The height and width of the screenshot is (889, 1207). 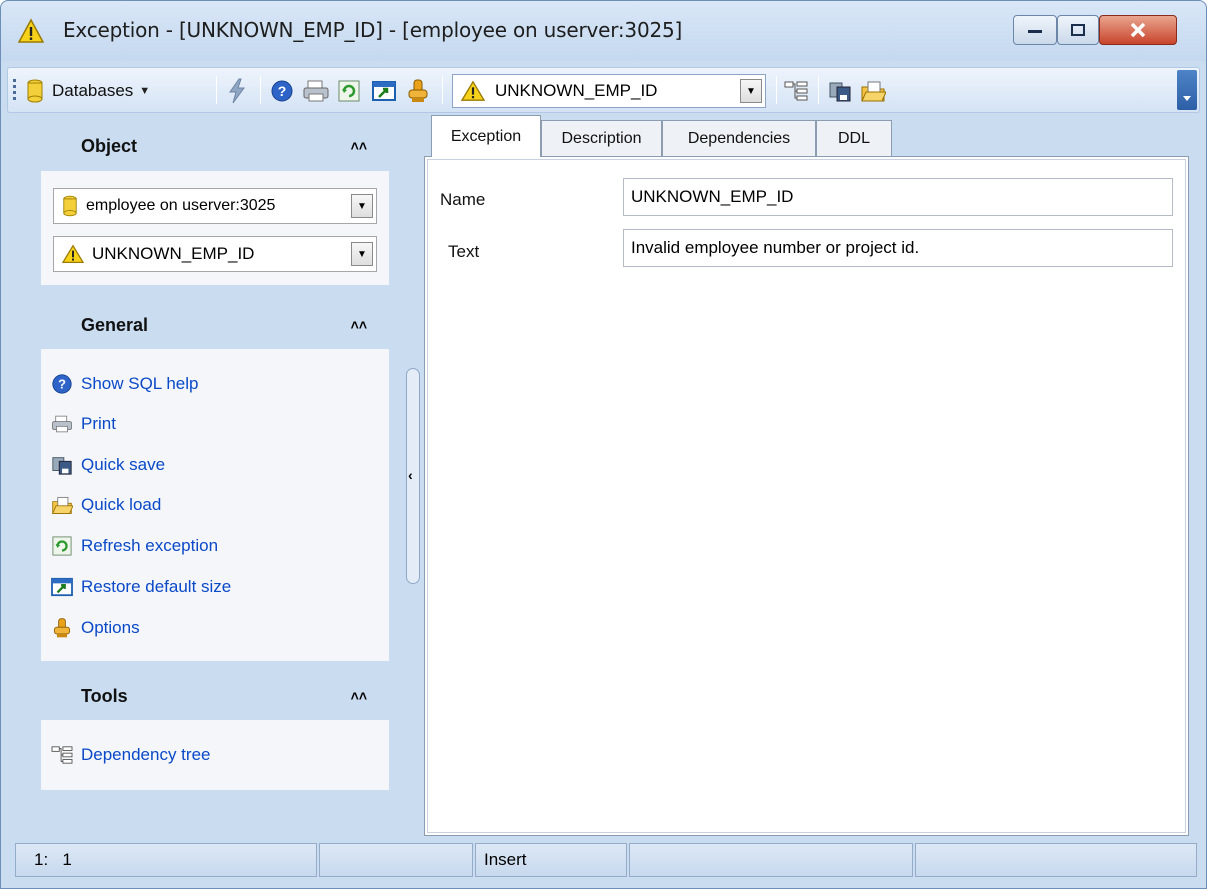 I want to click on quick-load-label: Quick load, so click(x=121, y=504).